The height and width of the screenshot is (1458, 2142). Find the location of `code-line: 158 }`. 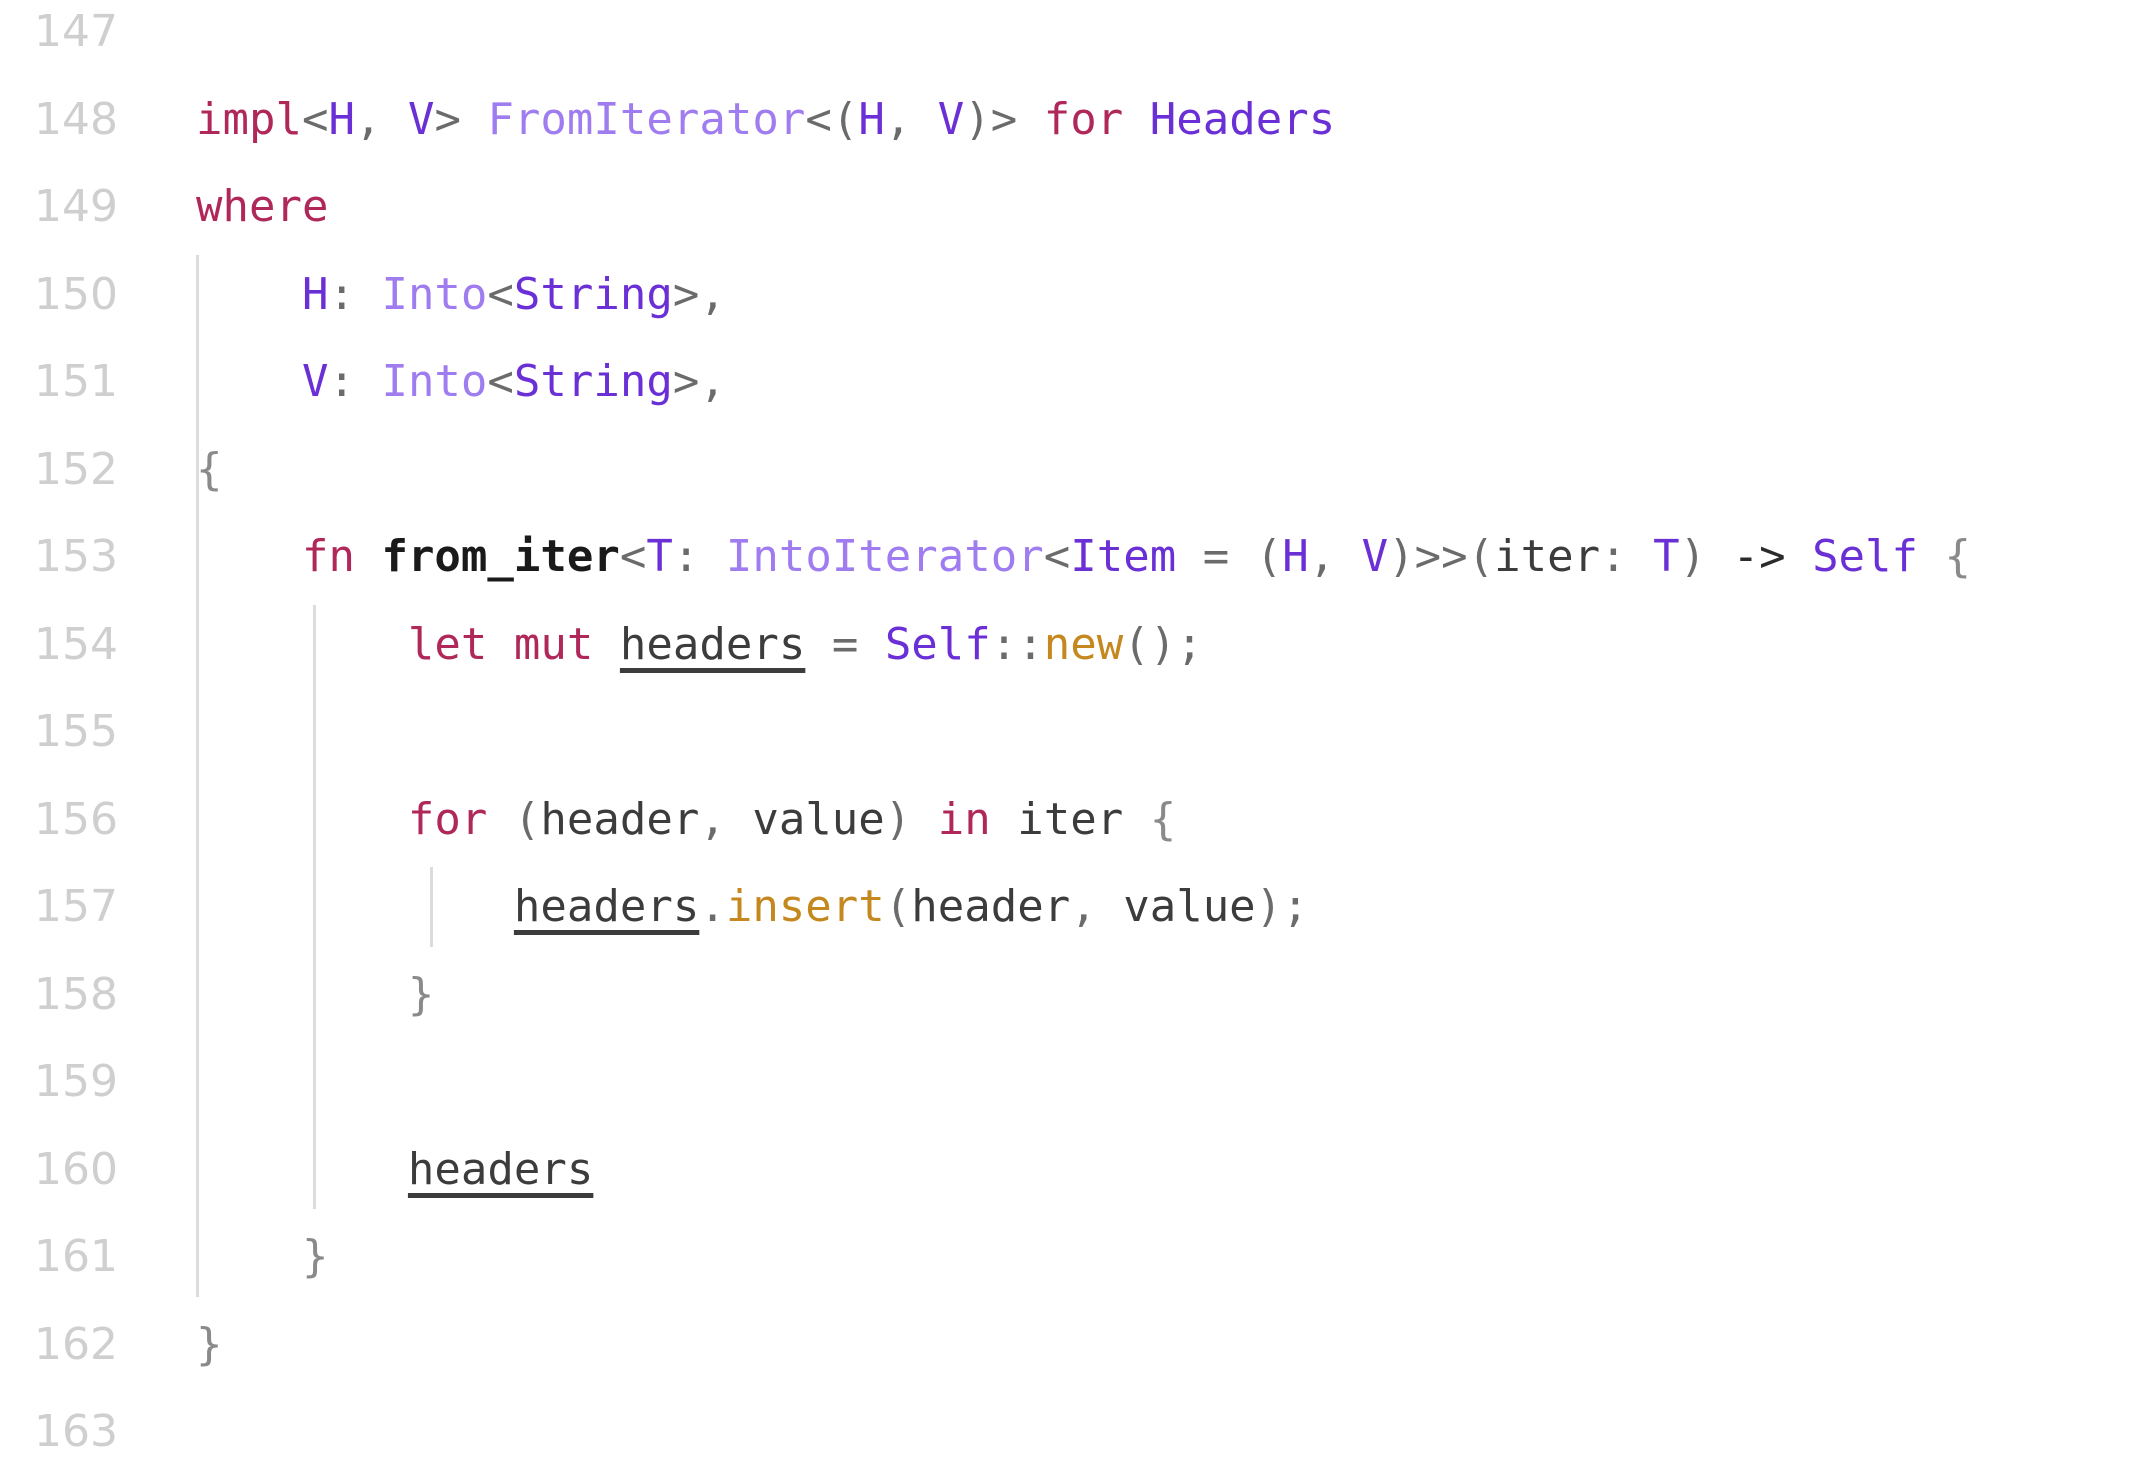

code-line: 158 } is located at coordinates (1071, 995).